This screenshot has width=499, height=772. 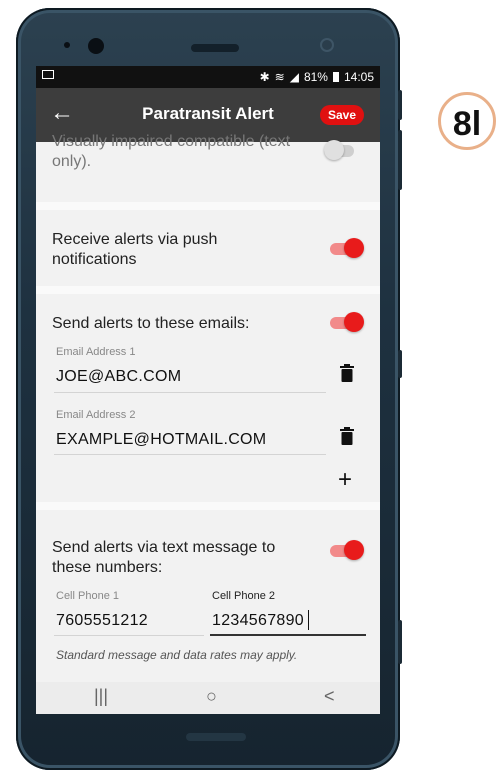 I want to click on email-2-label: Email Address 2, so click(x=96, y=415).